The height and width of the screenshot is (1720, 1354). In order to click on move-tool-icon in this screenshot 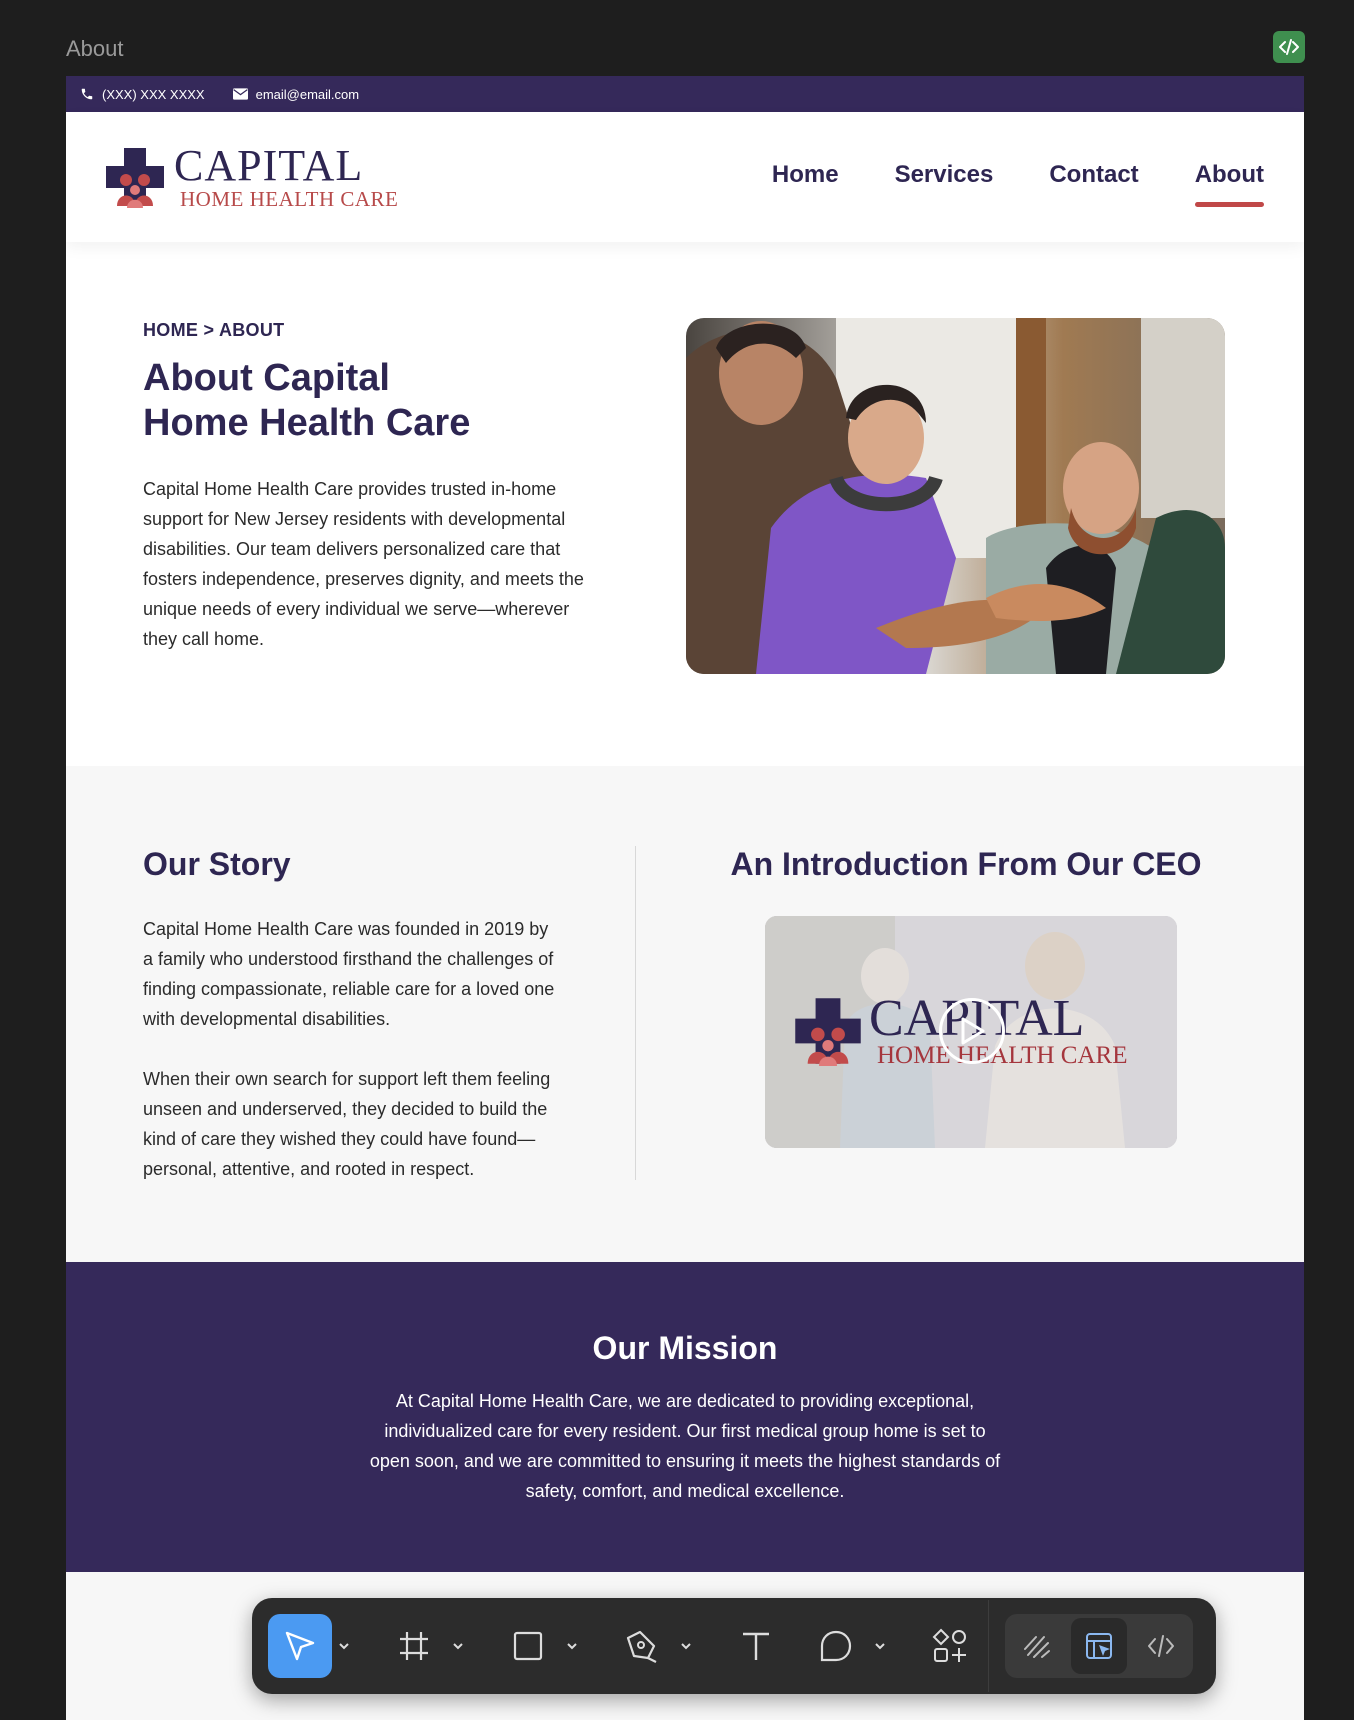, I will do `click(300, 1646)`.